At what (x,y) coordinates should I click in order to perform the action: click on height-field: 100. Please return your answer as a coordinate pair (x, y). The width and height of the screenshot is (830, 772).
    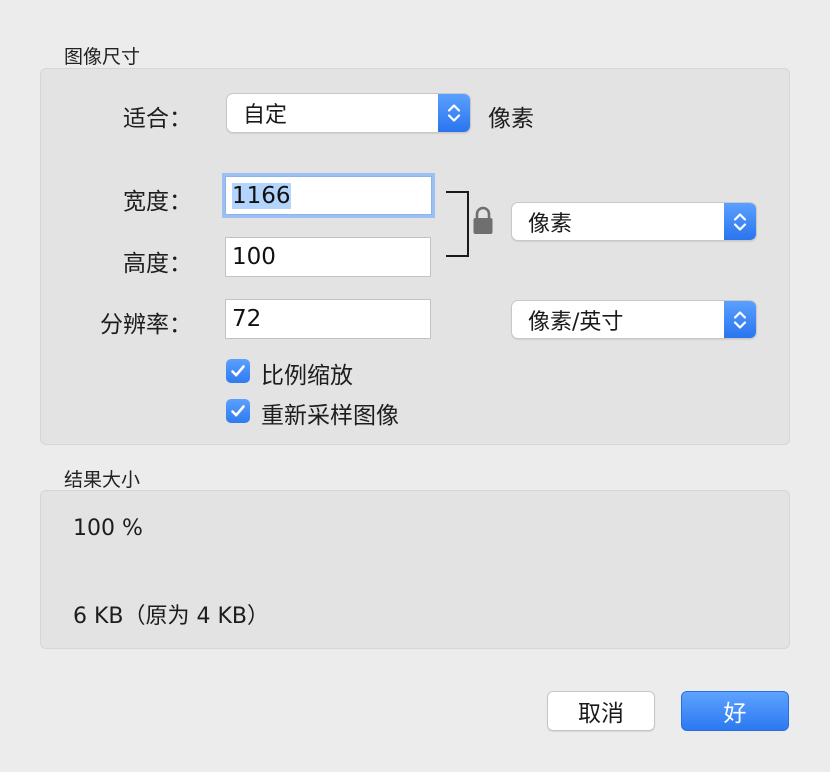
    Looking at the image, I should click on (328, 257).